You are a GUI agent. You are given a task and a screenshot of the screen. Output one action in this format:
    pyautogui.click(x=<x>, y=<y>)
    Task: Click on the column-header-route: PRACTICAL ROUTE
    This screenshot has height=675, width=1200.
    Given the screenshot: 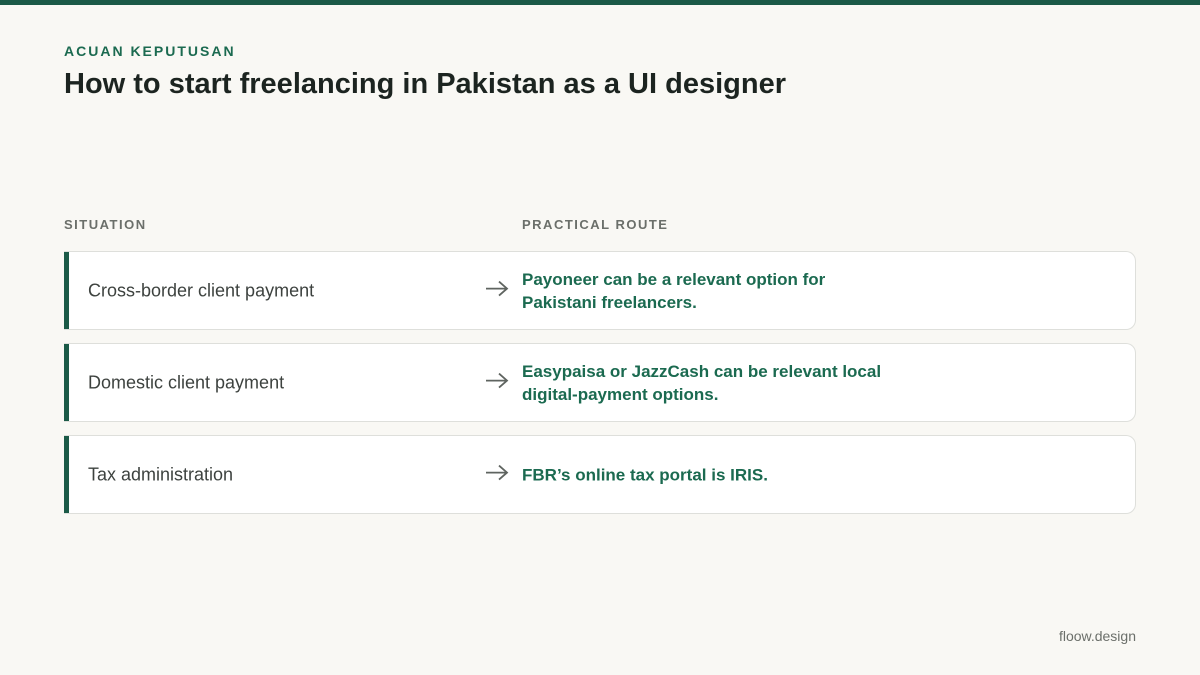 What is the action you would take?
    pyautogui.click(x=595, y=224)
    